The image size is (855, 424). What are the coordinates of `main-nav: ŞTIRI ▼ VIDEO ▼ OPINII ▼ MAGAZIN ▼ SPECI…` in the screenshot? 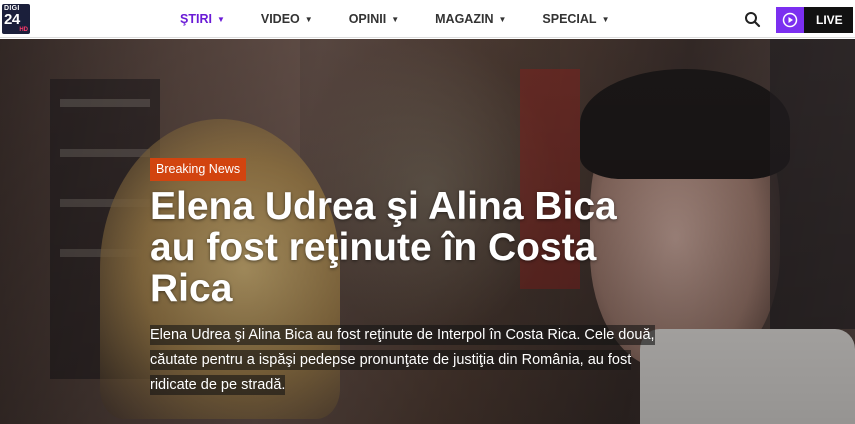 It's located at (413, 19).